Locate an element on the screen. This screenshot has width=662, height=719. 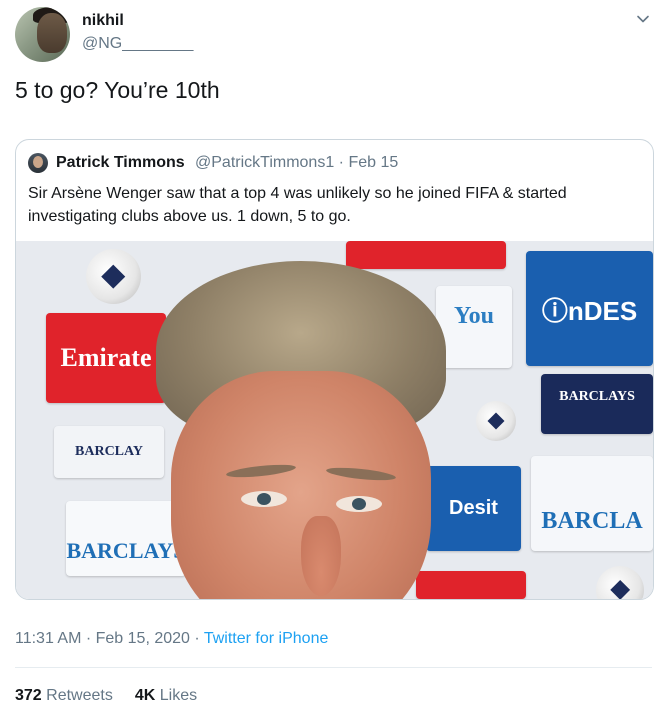
chevron-down-icon is located at coordinates (643, 19).